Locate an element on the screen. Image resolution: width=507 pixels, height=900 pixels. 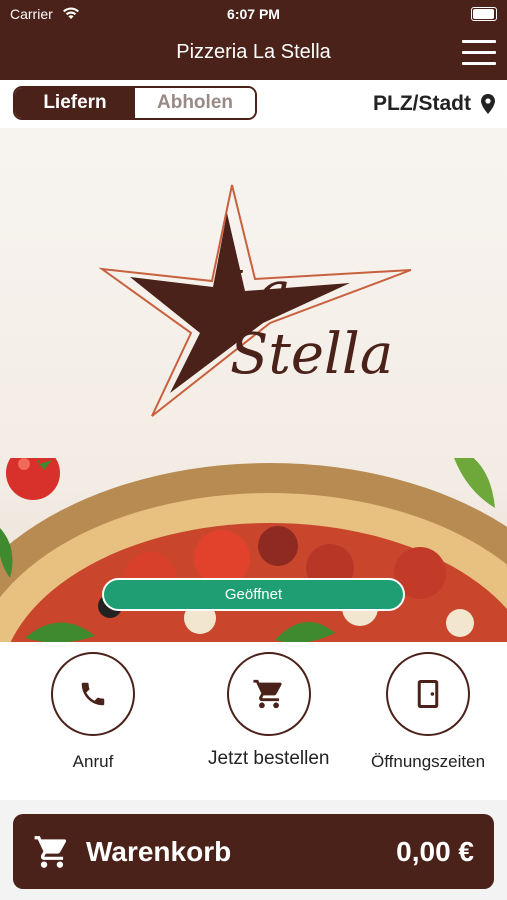
battery-icon is located at coordinates (484, 14).